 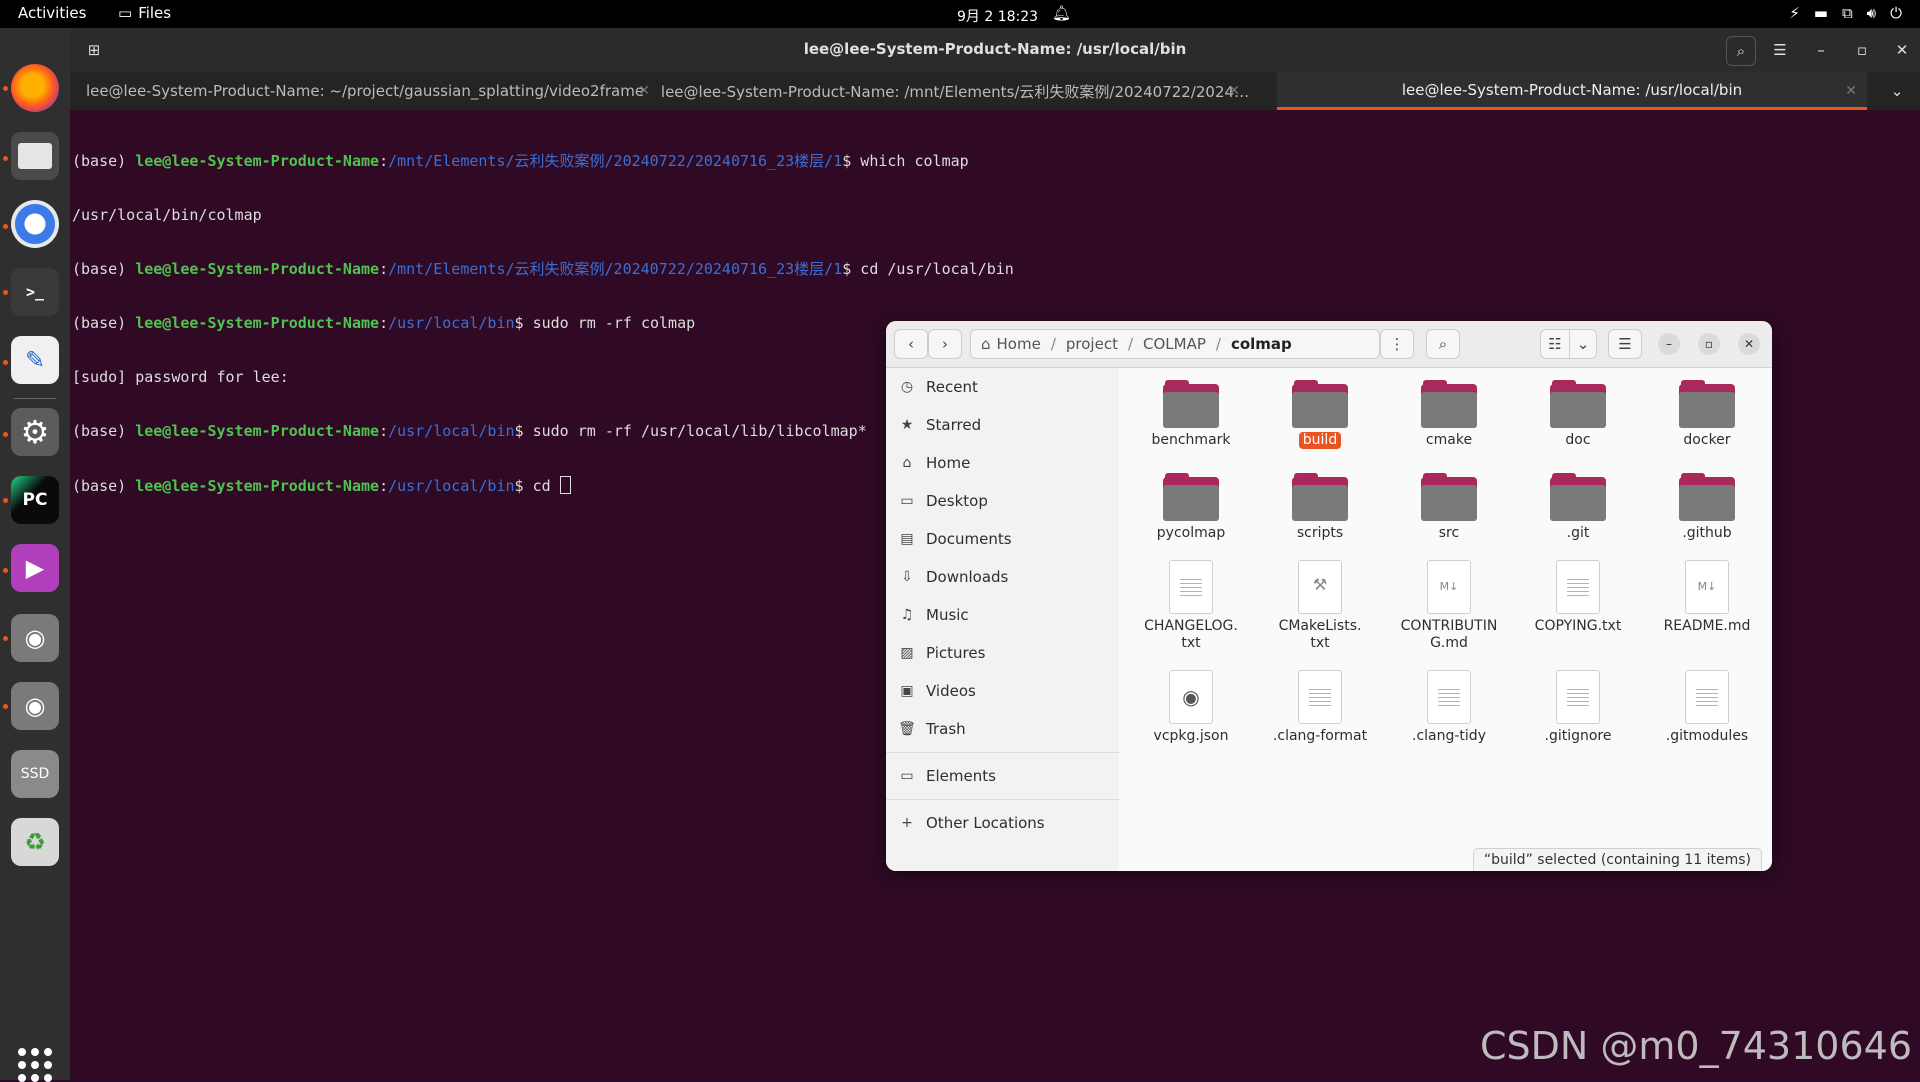 I want to click on text-cursor, so click(x=565, y=485).